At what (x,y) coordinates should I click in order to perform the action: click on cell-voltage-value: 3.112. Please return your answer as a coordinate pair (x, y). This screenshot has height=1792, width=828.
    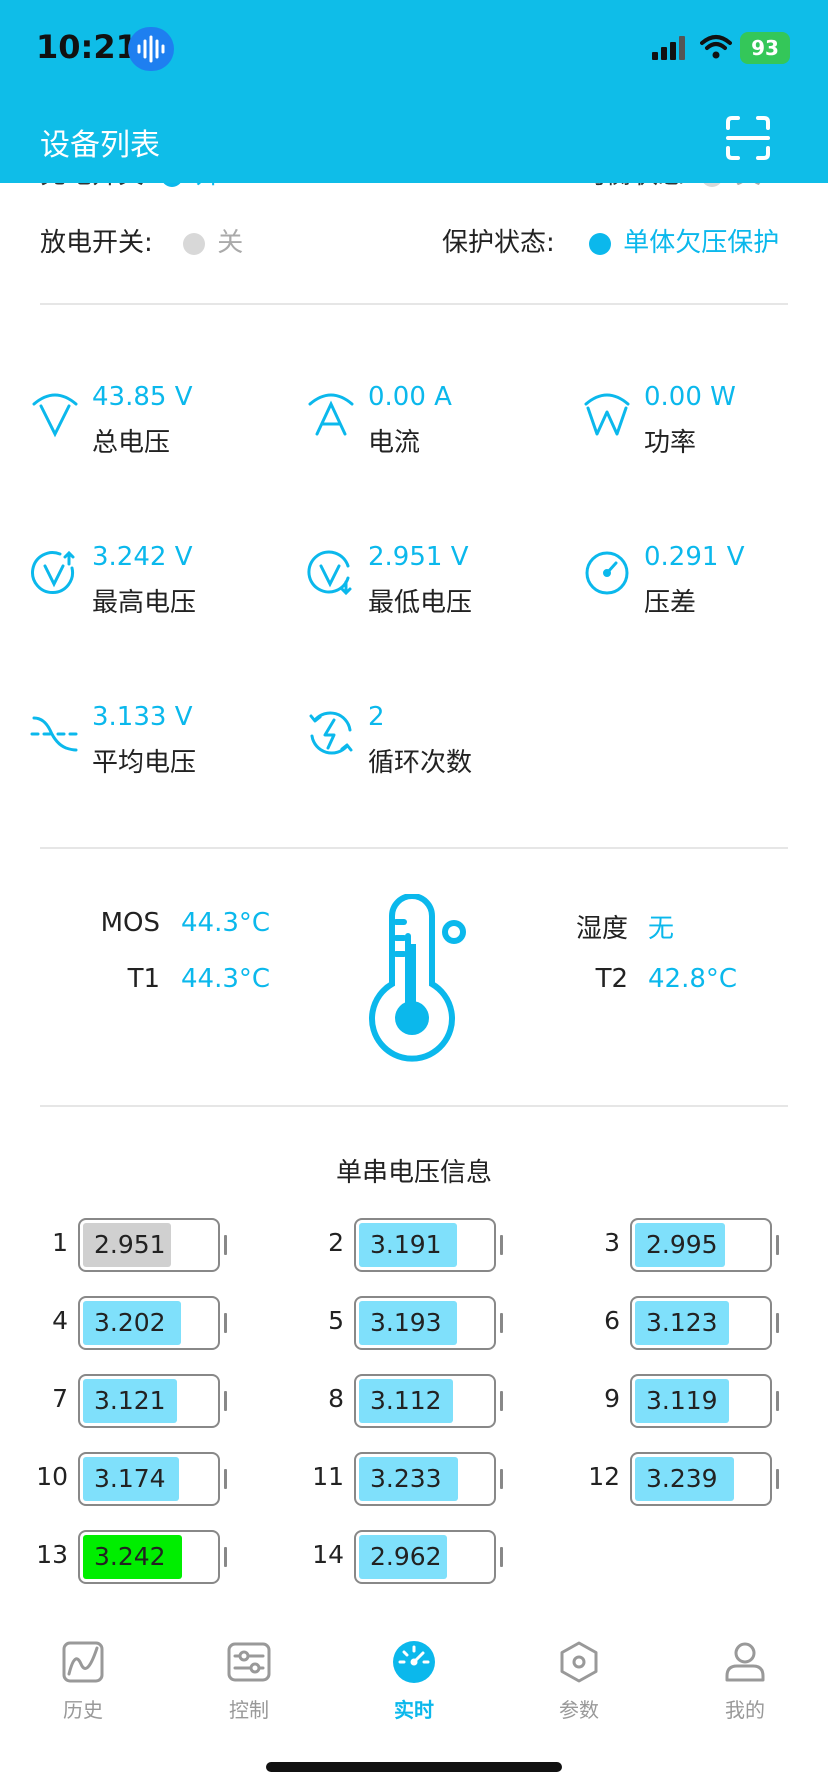
    Looking at the image, I should click on (406, 1400).